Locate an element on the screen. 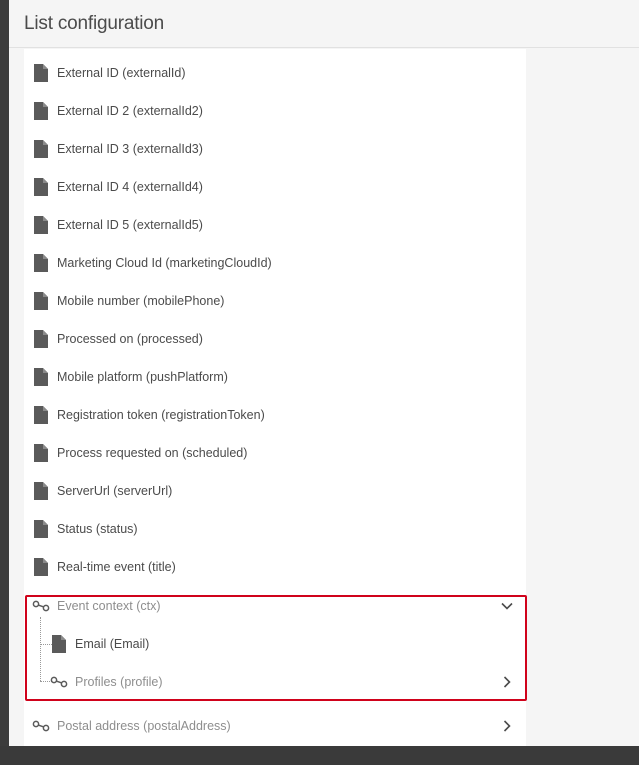 This screenshot has height=765, width=639. field-row: Mobile number (mobilePhone) is located at coordinates (275, 301).